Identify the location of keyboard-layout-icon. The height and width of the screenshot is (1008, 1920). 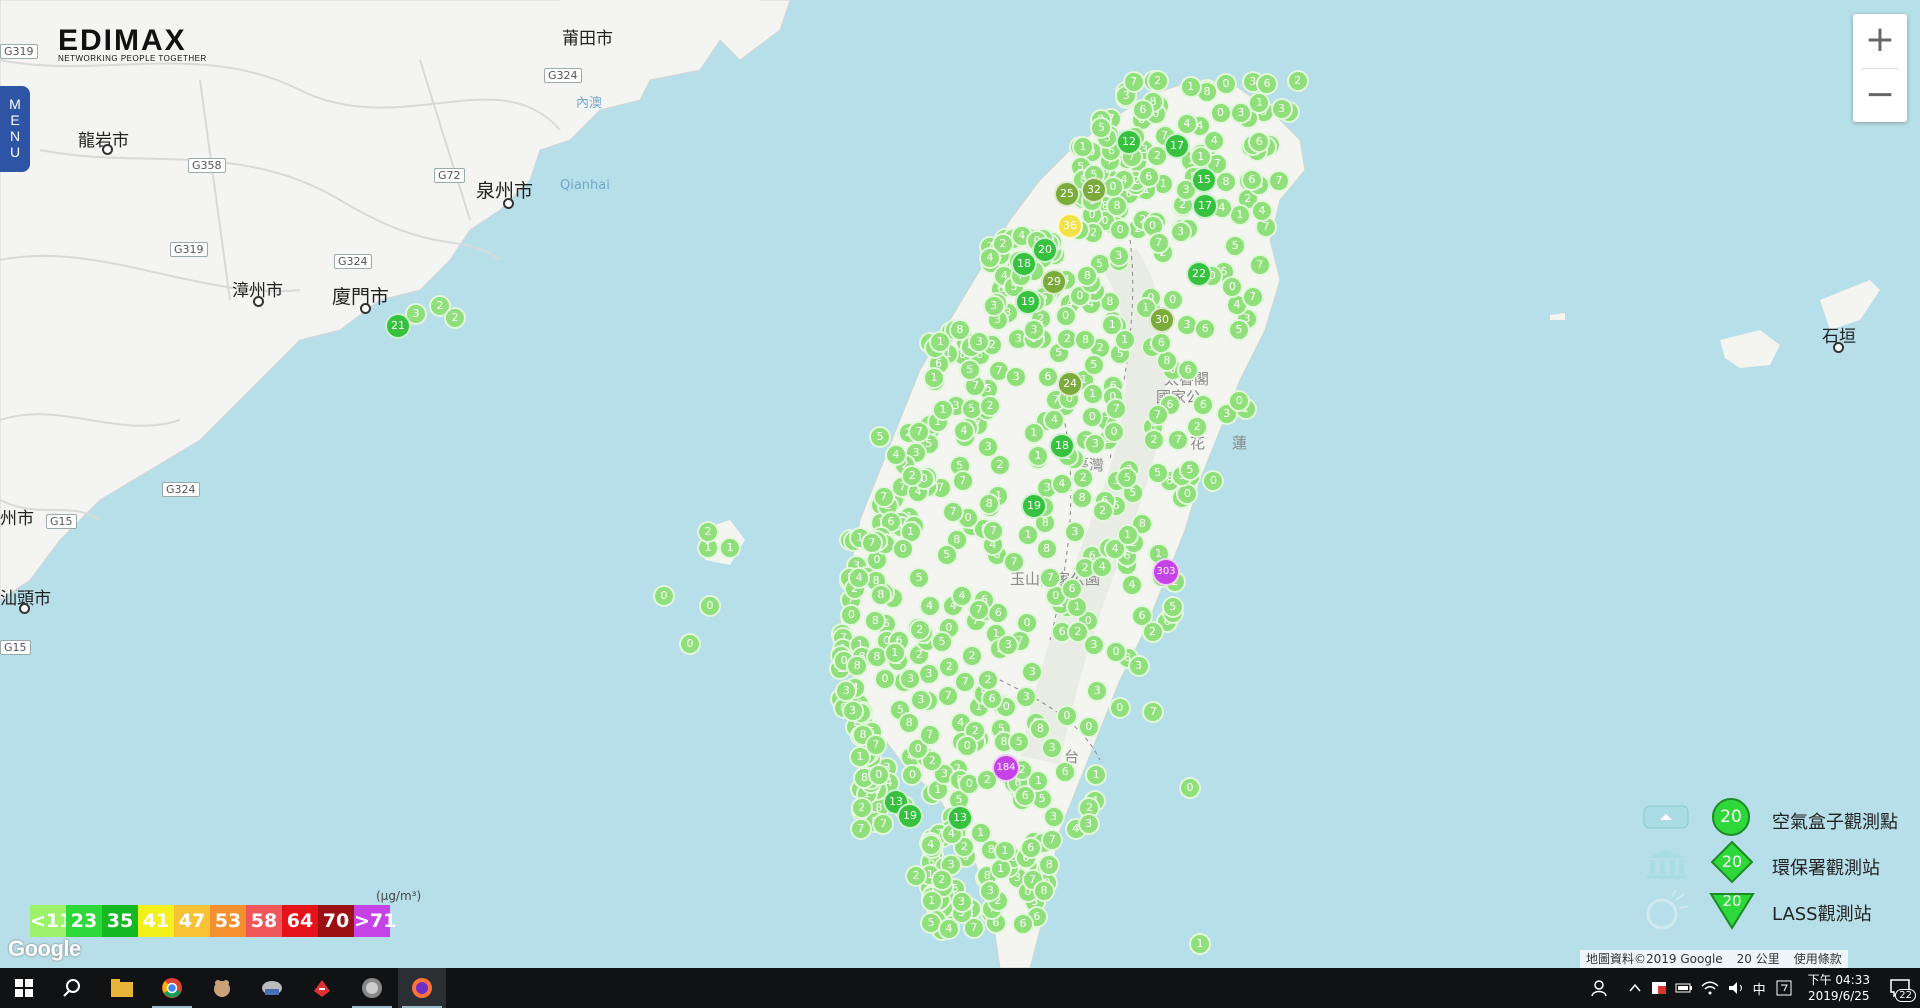
(1784, 988).